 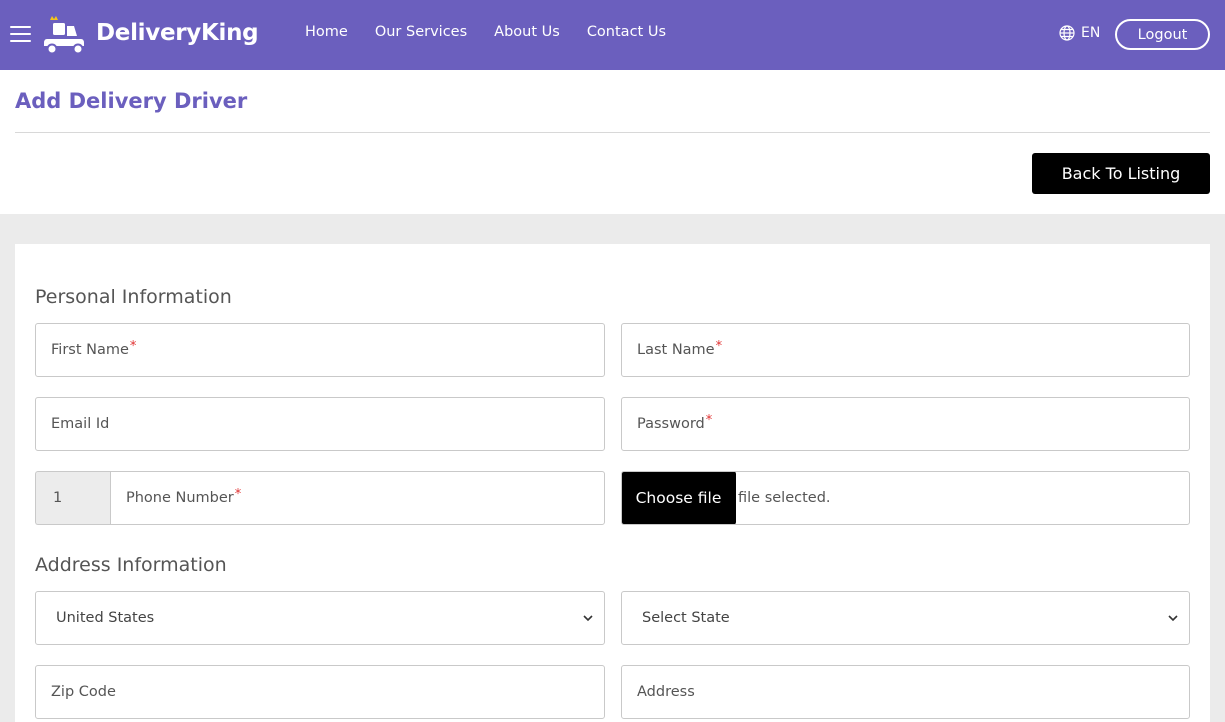 What do you see at coordinates (64, 35) in the screenshot?
I see `logo-icon` at bounding box center [64, 35].